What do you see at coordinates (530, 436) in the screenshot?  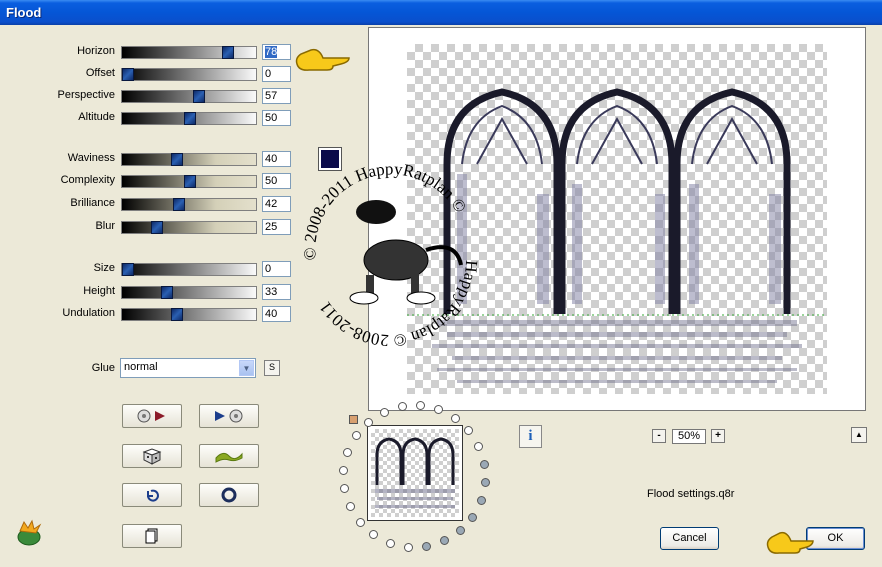 I see `info-button: i` at bounding box center [530, 436].